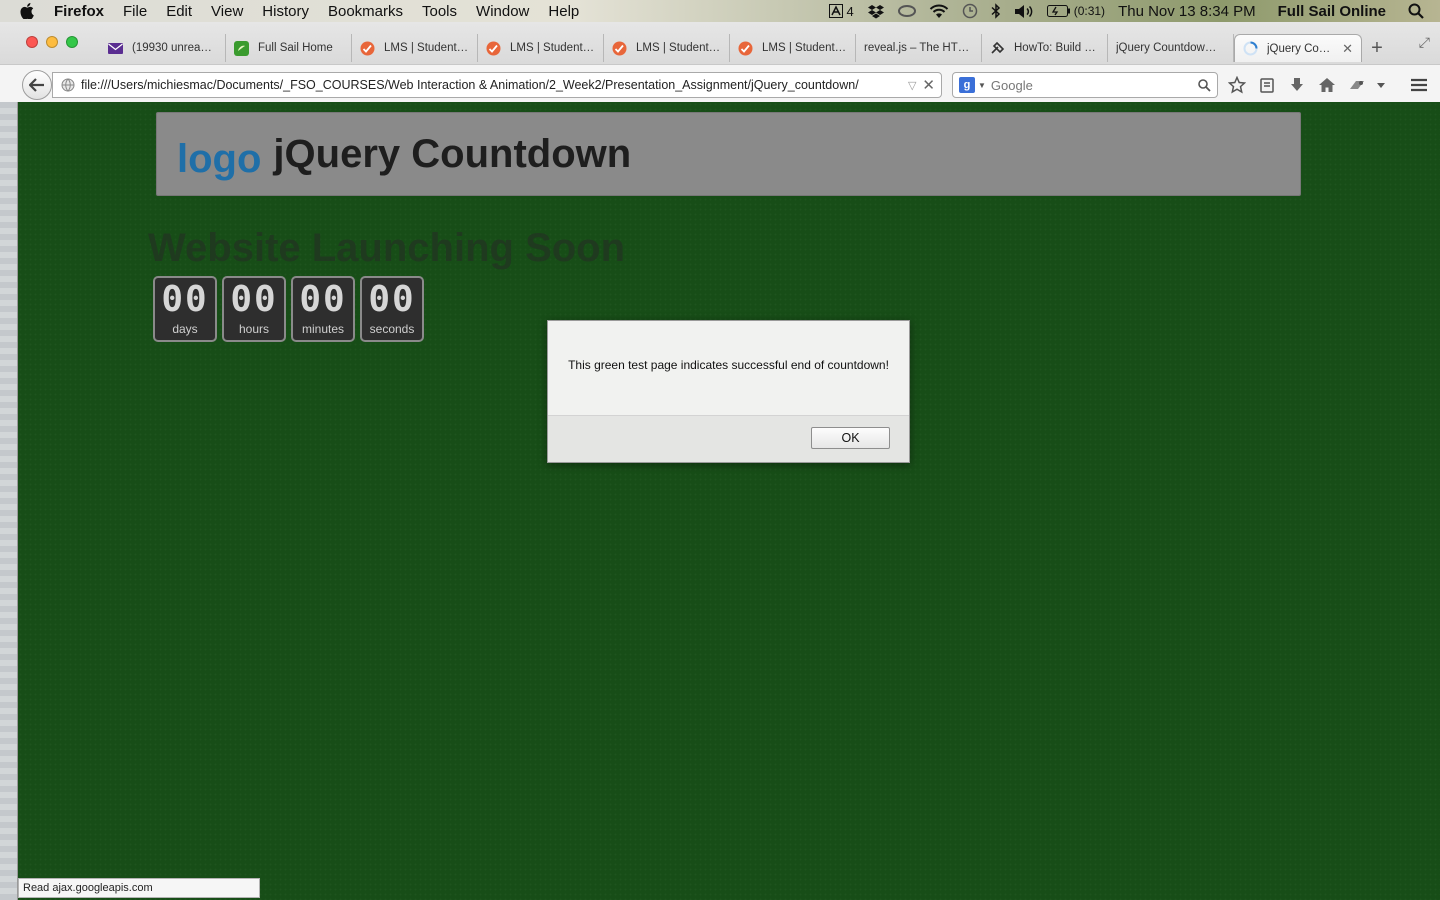 This screenshot has width=1440, height=900. Describe the element at coordinates (1310, 85) in the screenshot. I see `toolbar-icons` at that location.